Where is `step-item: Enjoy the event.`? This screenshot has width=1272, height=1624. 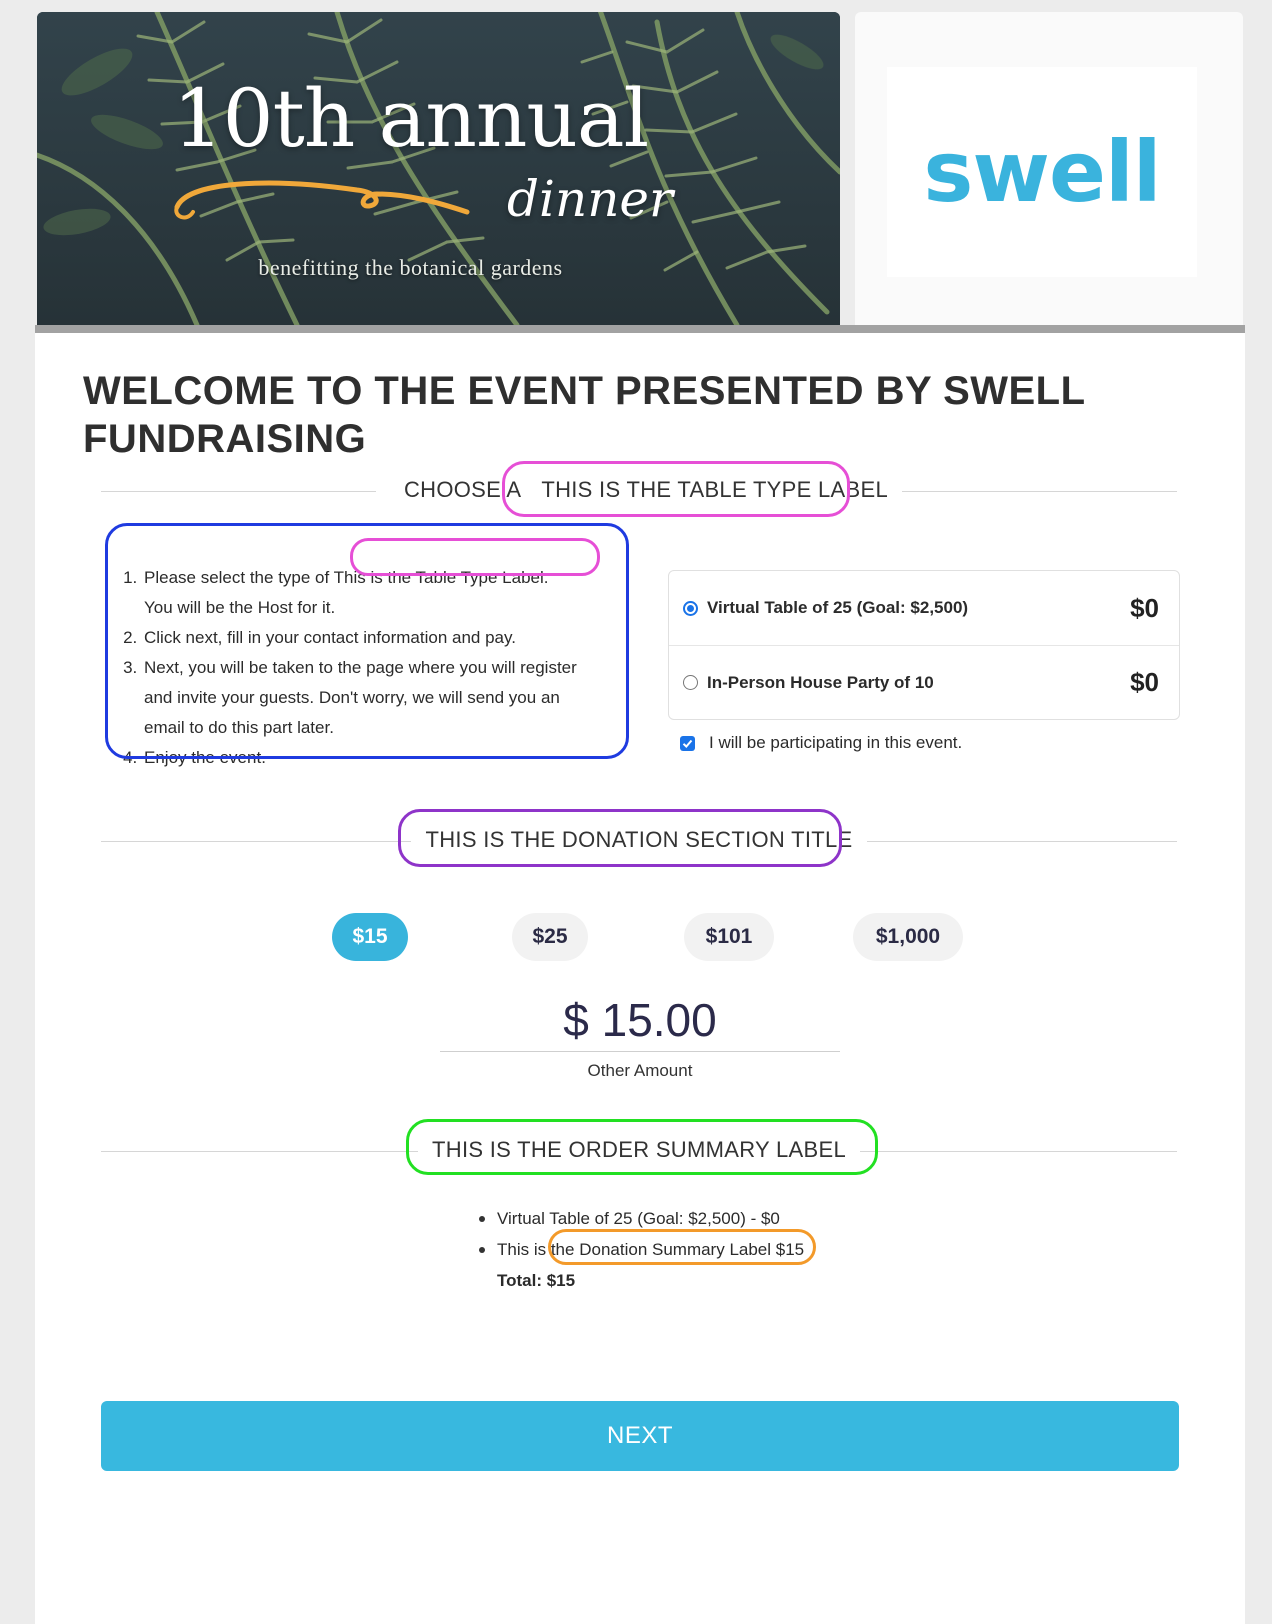
step-item: Enjoy the event. is located at coordinates (366, 758).